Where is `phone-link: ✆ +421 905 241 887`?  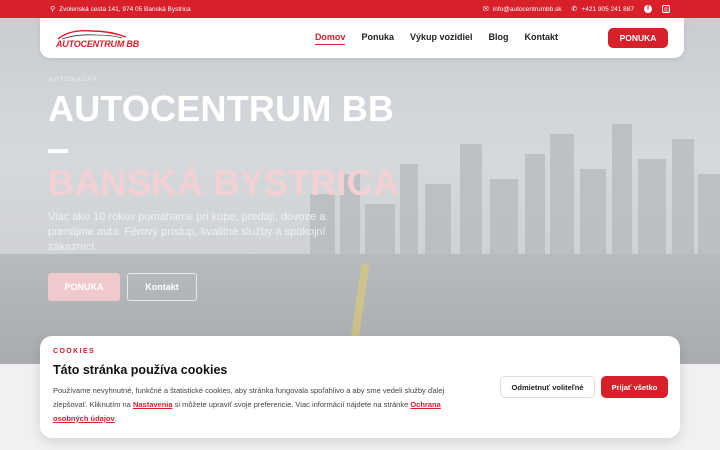 phone-link: ✆ +421 905 241 887 is located at coordinates (602, 9).